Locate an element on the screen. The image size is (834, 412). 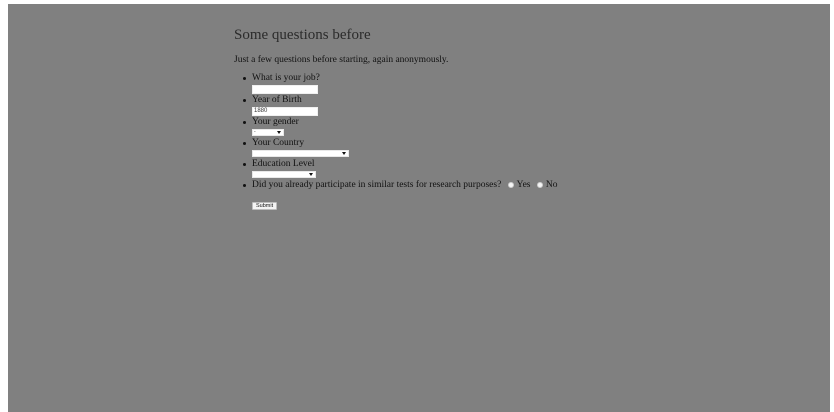
question-education: Education Level is located at coordinates (396, 168).